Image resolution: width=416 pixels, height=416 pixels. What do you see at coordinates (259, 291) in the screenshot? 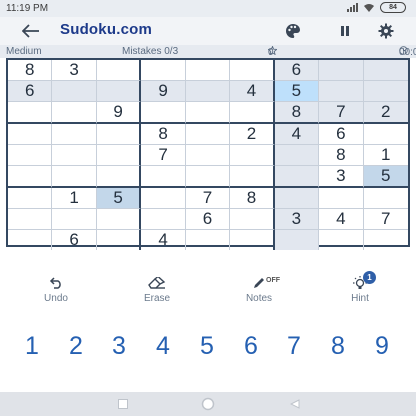
I see `notes-button: OFF Notes` at bounding box center [259, 291].